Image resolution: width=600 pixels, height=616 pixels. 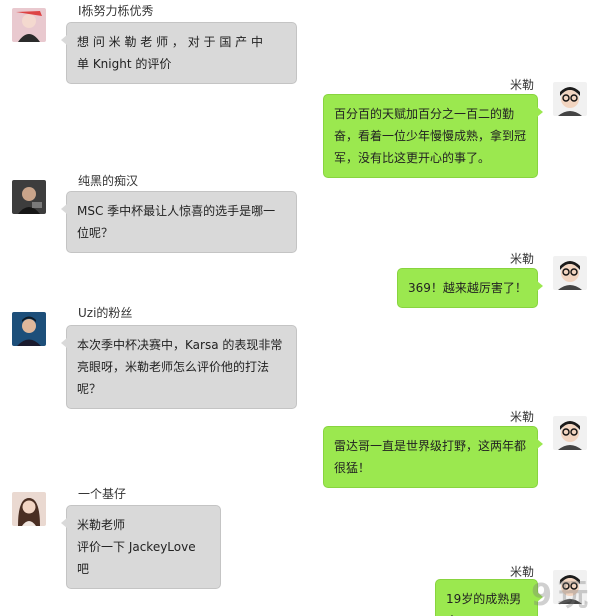 I want to click on message-bubble: 米勒老师 评价一下 JackeyLove 吧, so click(x=141, y=547).